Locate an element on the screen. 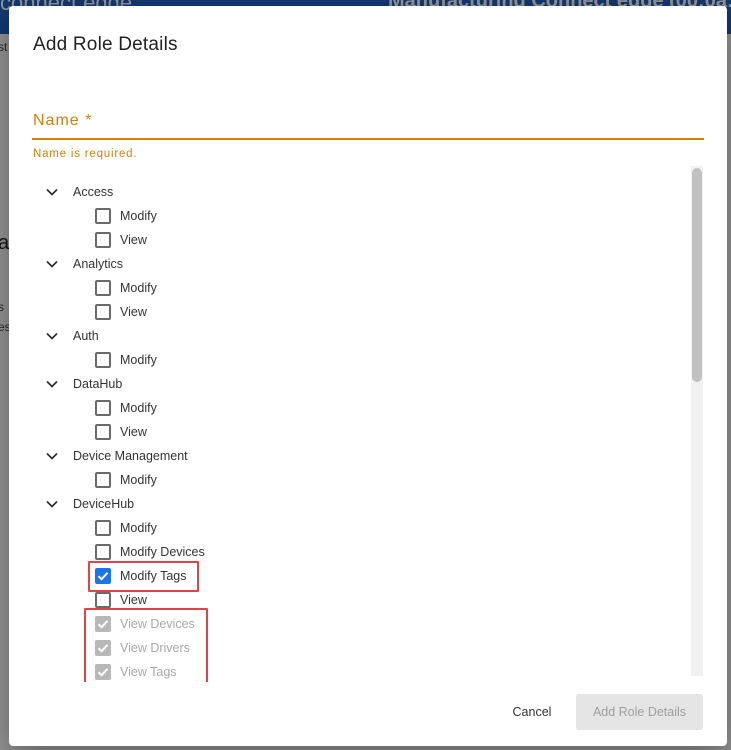 This screenshot has height=750, width=731. group-label: Device Management is located at coordinates (130, 456).